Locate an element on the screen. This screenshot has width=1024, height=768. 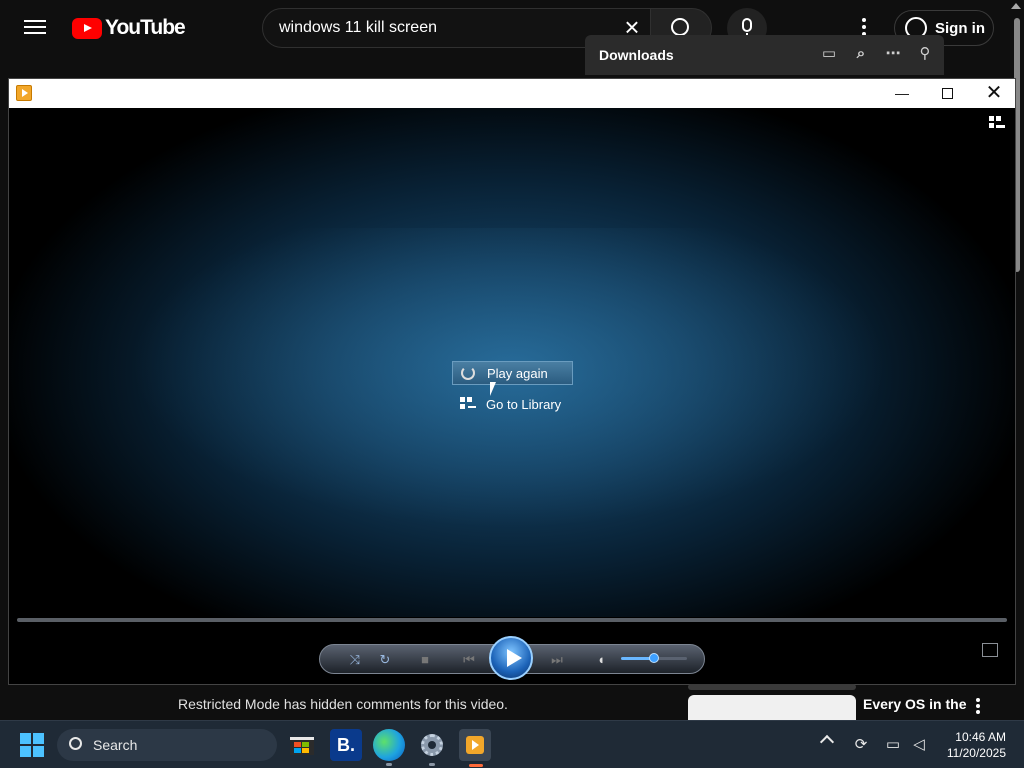
clock-date: 11/20/2025 is located at coordinates (968, 753).